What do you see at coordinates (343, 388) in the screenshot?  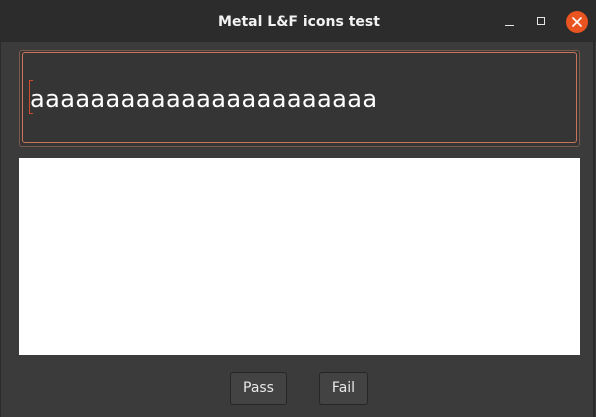 I see `fail-button: Fail` at bounding box center [343, 388].